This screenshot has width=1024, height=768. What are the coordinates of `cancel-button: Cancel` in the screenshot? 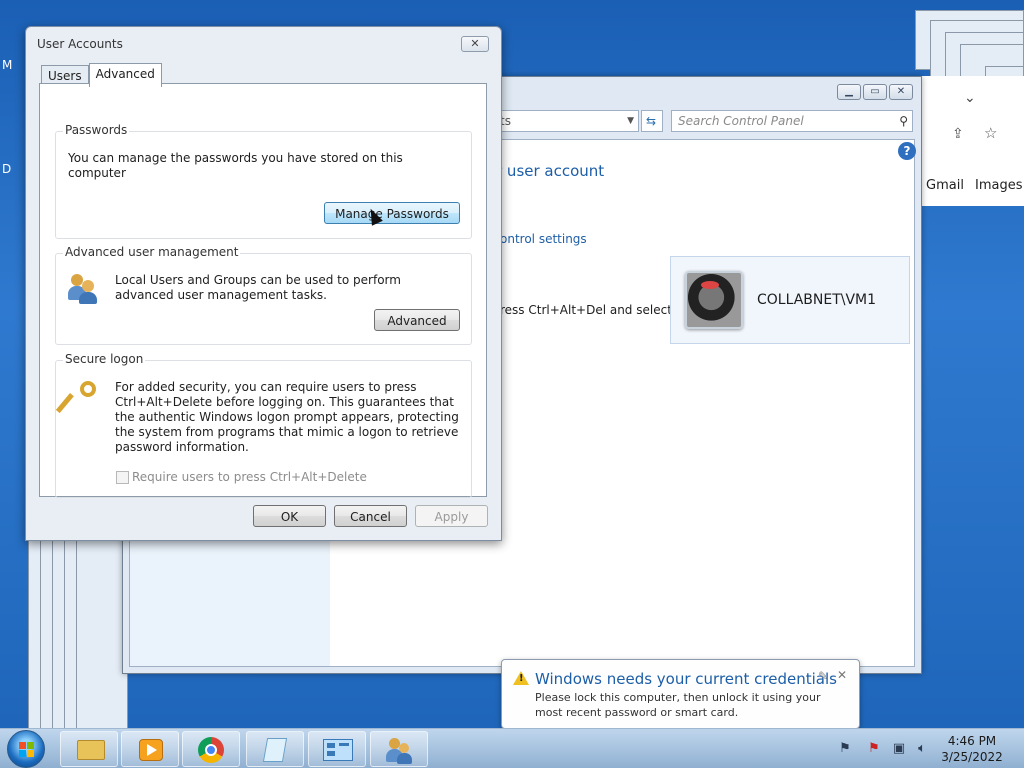 It's located at (370, 516).